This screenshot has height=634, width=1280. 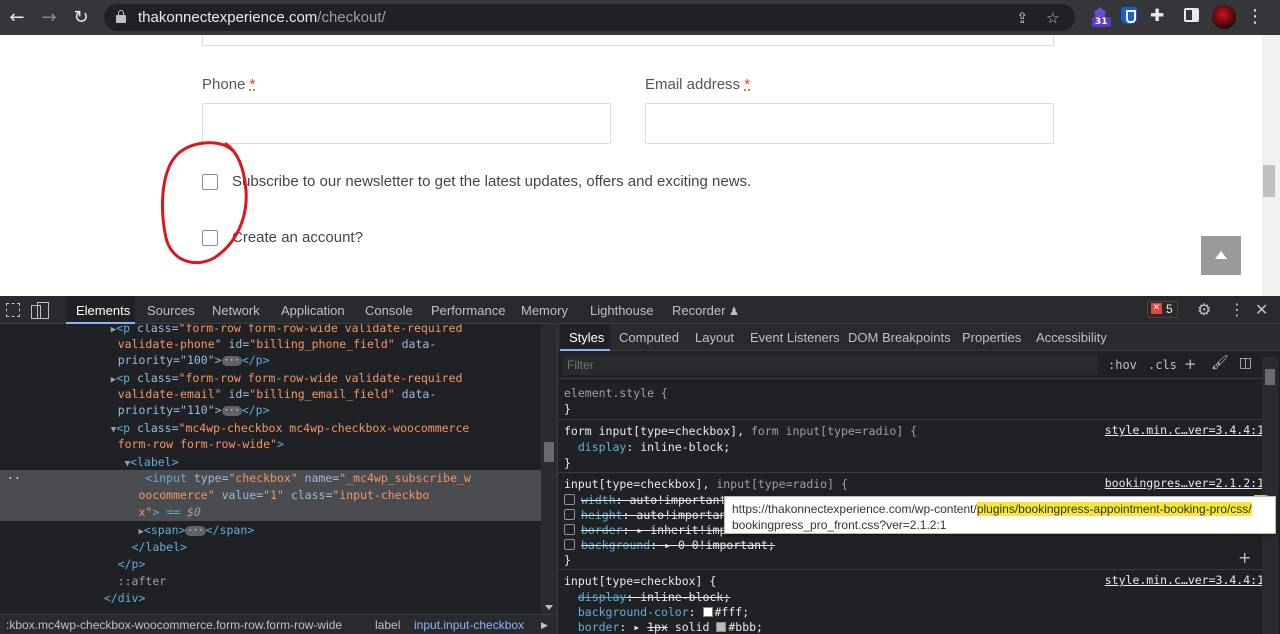 What do you see at coordinates (1224, 17) in the screenshot?
I see `profile-avatar` at bounding box center [1224, 17].